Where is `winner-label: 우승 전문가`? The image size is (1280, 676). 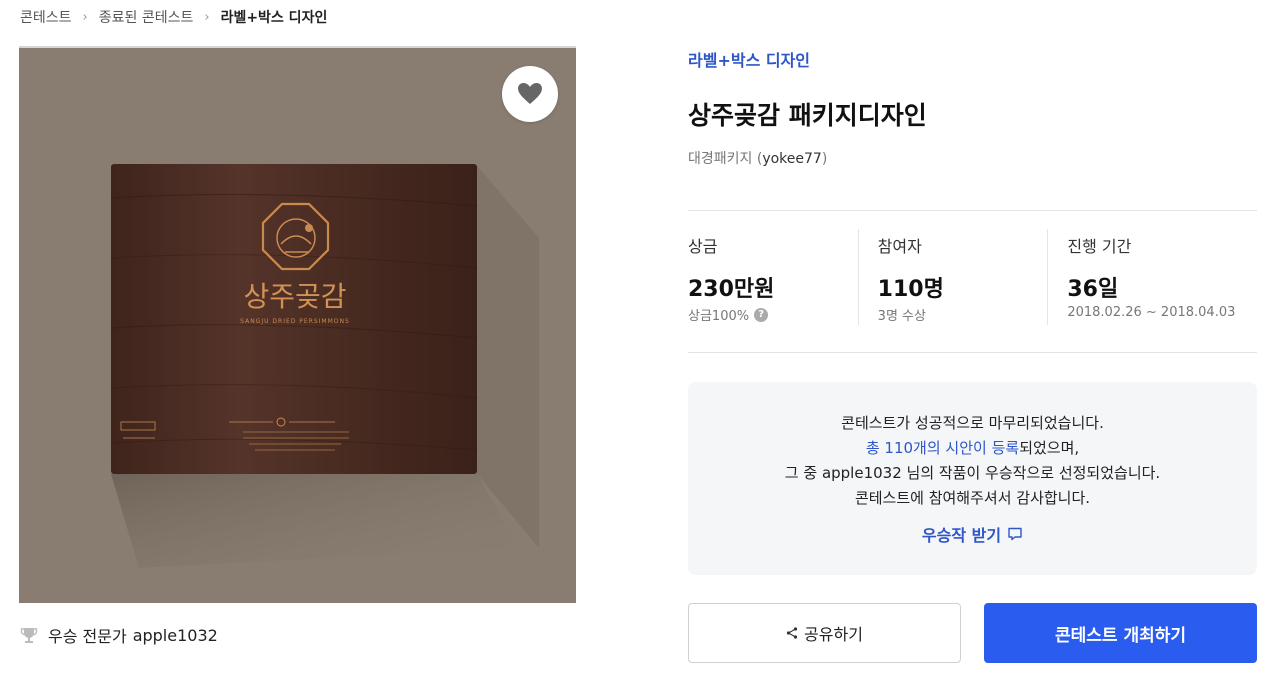
winner-label: 우승 전문가 is located at coordinates (87, 636).